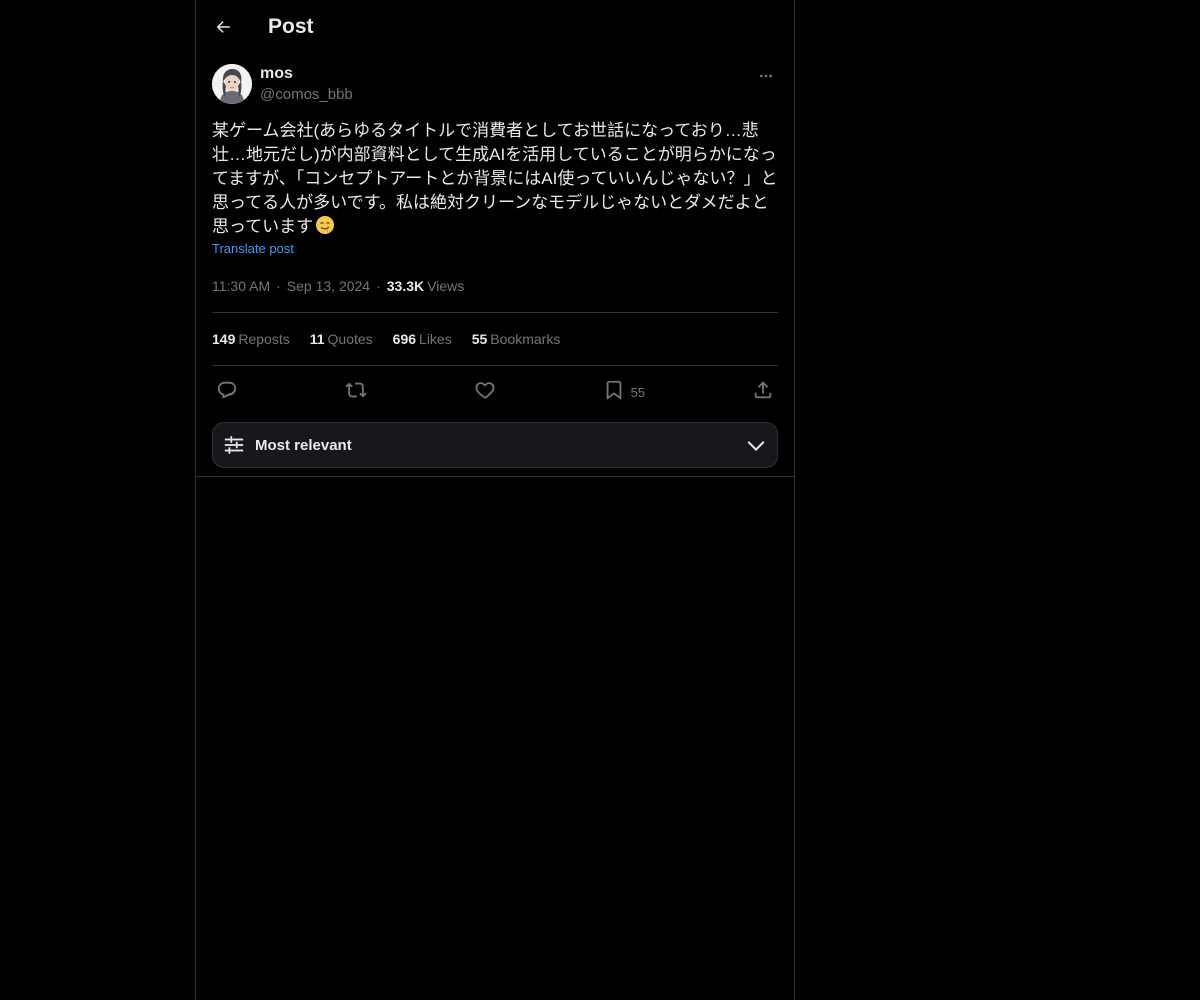 This screenshot has width=1200, height=1000. What do you see at coordinates (317, 339) in the screenshot?
I see `quotes-count: 11` at bounding box center [317, 339].